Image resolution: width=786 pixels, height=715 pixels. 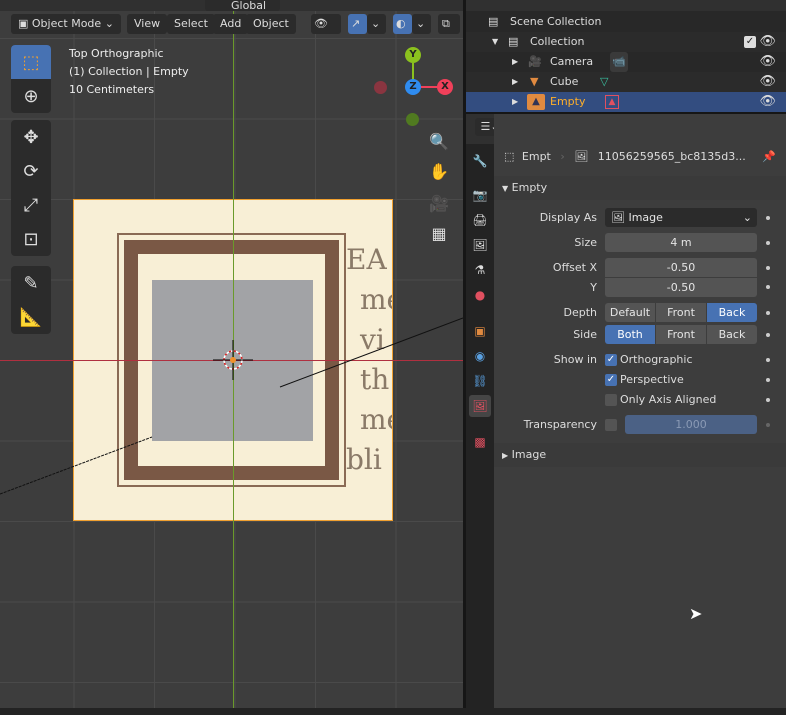 What do you see at coordinates (31, 171) in the screenshot?
I see `rotate-icon: ⟳` at bounding box center [31, 171].